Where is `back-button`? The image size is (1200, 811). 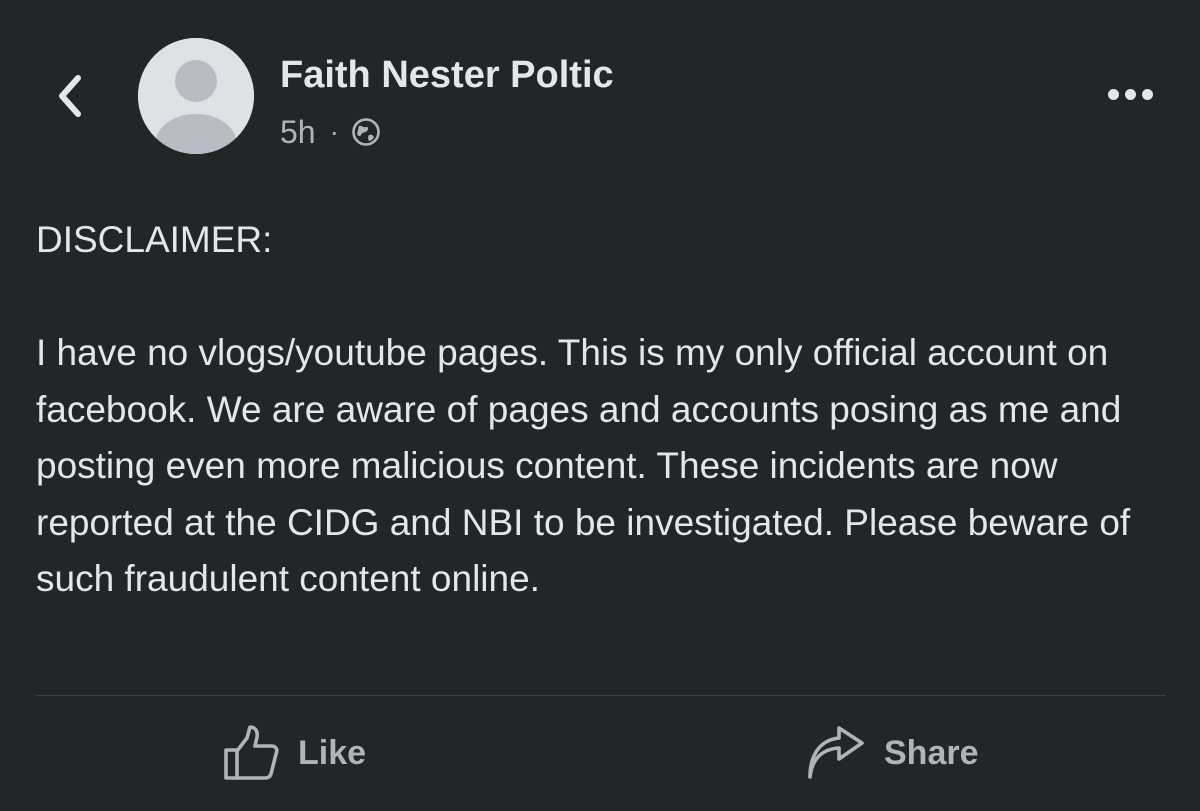 back-button is located at coordinates (69, 96).